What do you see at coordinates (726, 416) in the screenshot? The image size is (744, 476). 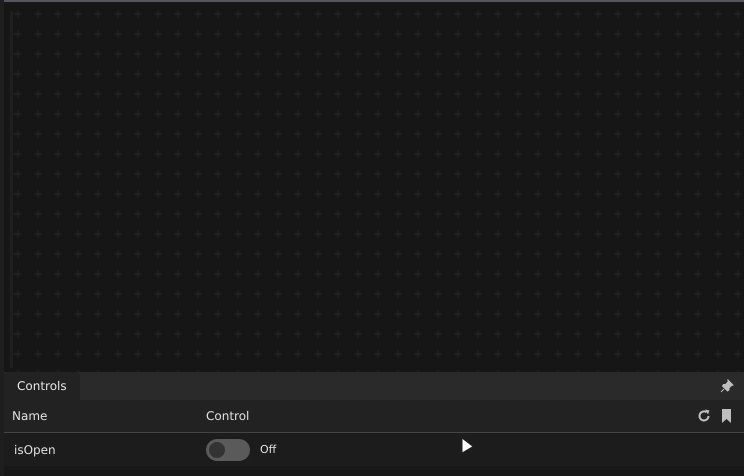 I see `bookmark-icon` at bounding box center [726, 416].